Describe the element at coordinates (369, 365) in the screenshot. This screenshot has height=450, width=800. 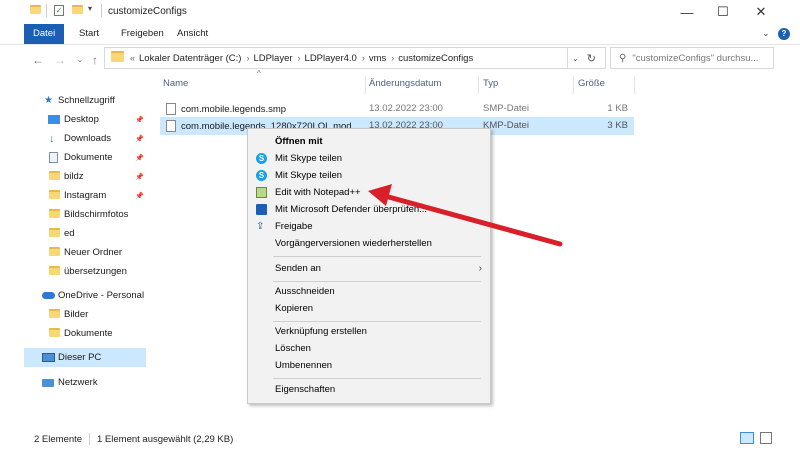
I see `menu-item-rename: Umbenennen` at that location.